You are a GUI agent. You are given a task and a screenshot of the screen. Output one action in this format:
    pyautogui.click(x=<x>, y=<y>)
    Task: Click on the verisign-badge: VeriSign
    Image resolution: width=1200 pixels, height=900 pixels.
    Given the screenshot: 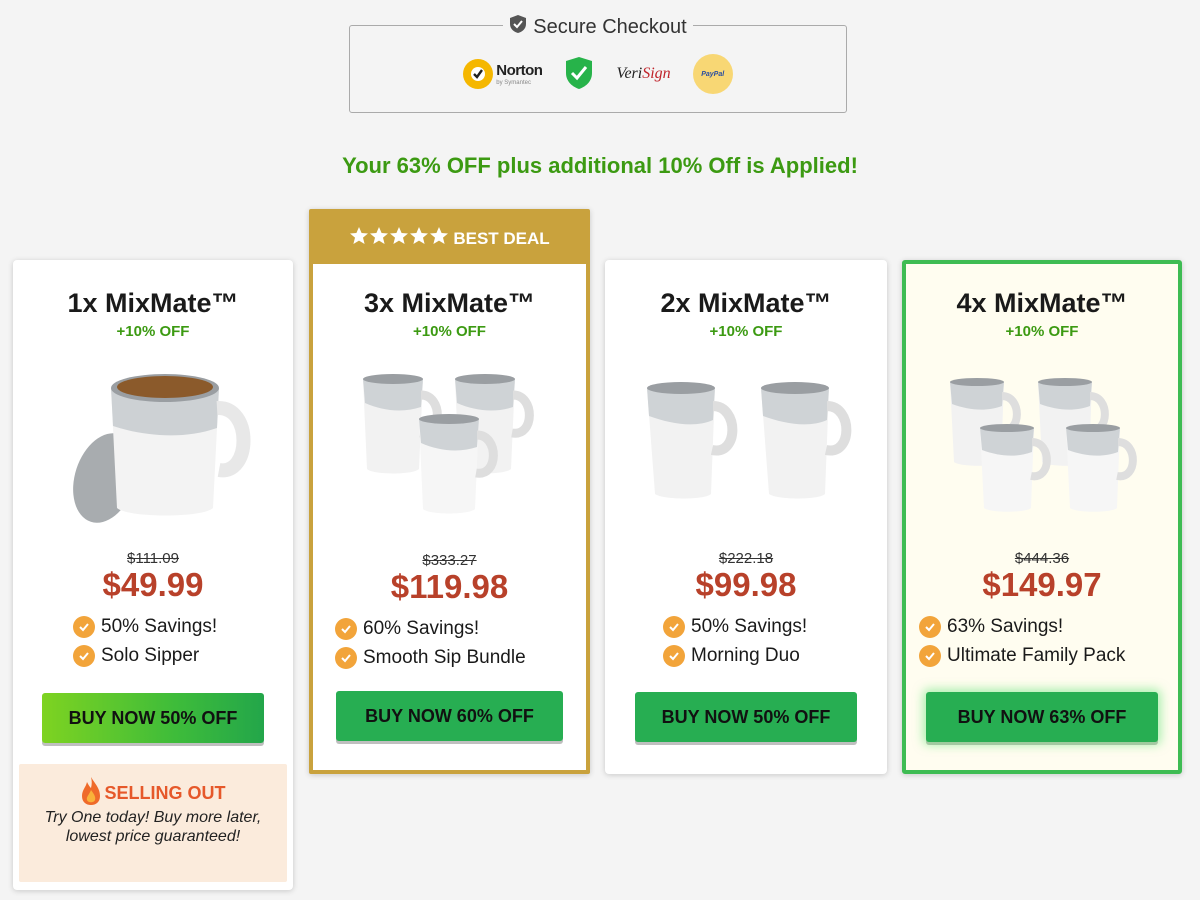 What is the action you would take?
    pyautogui.click(x=643, y=73)
    